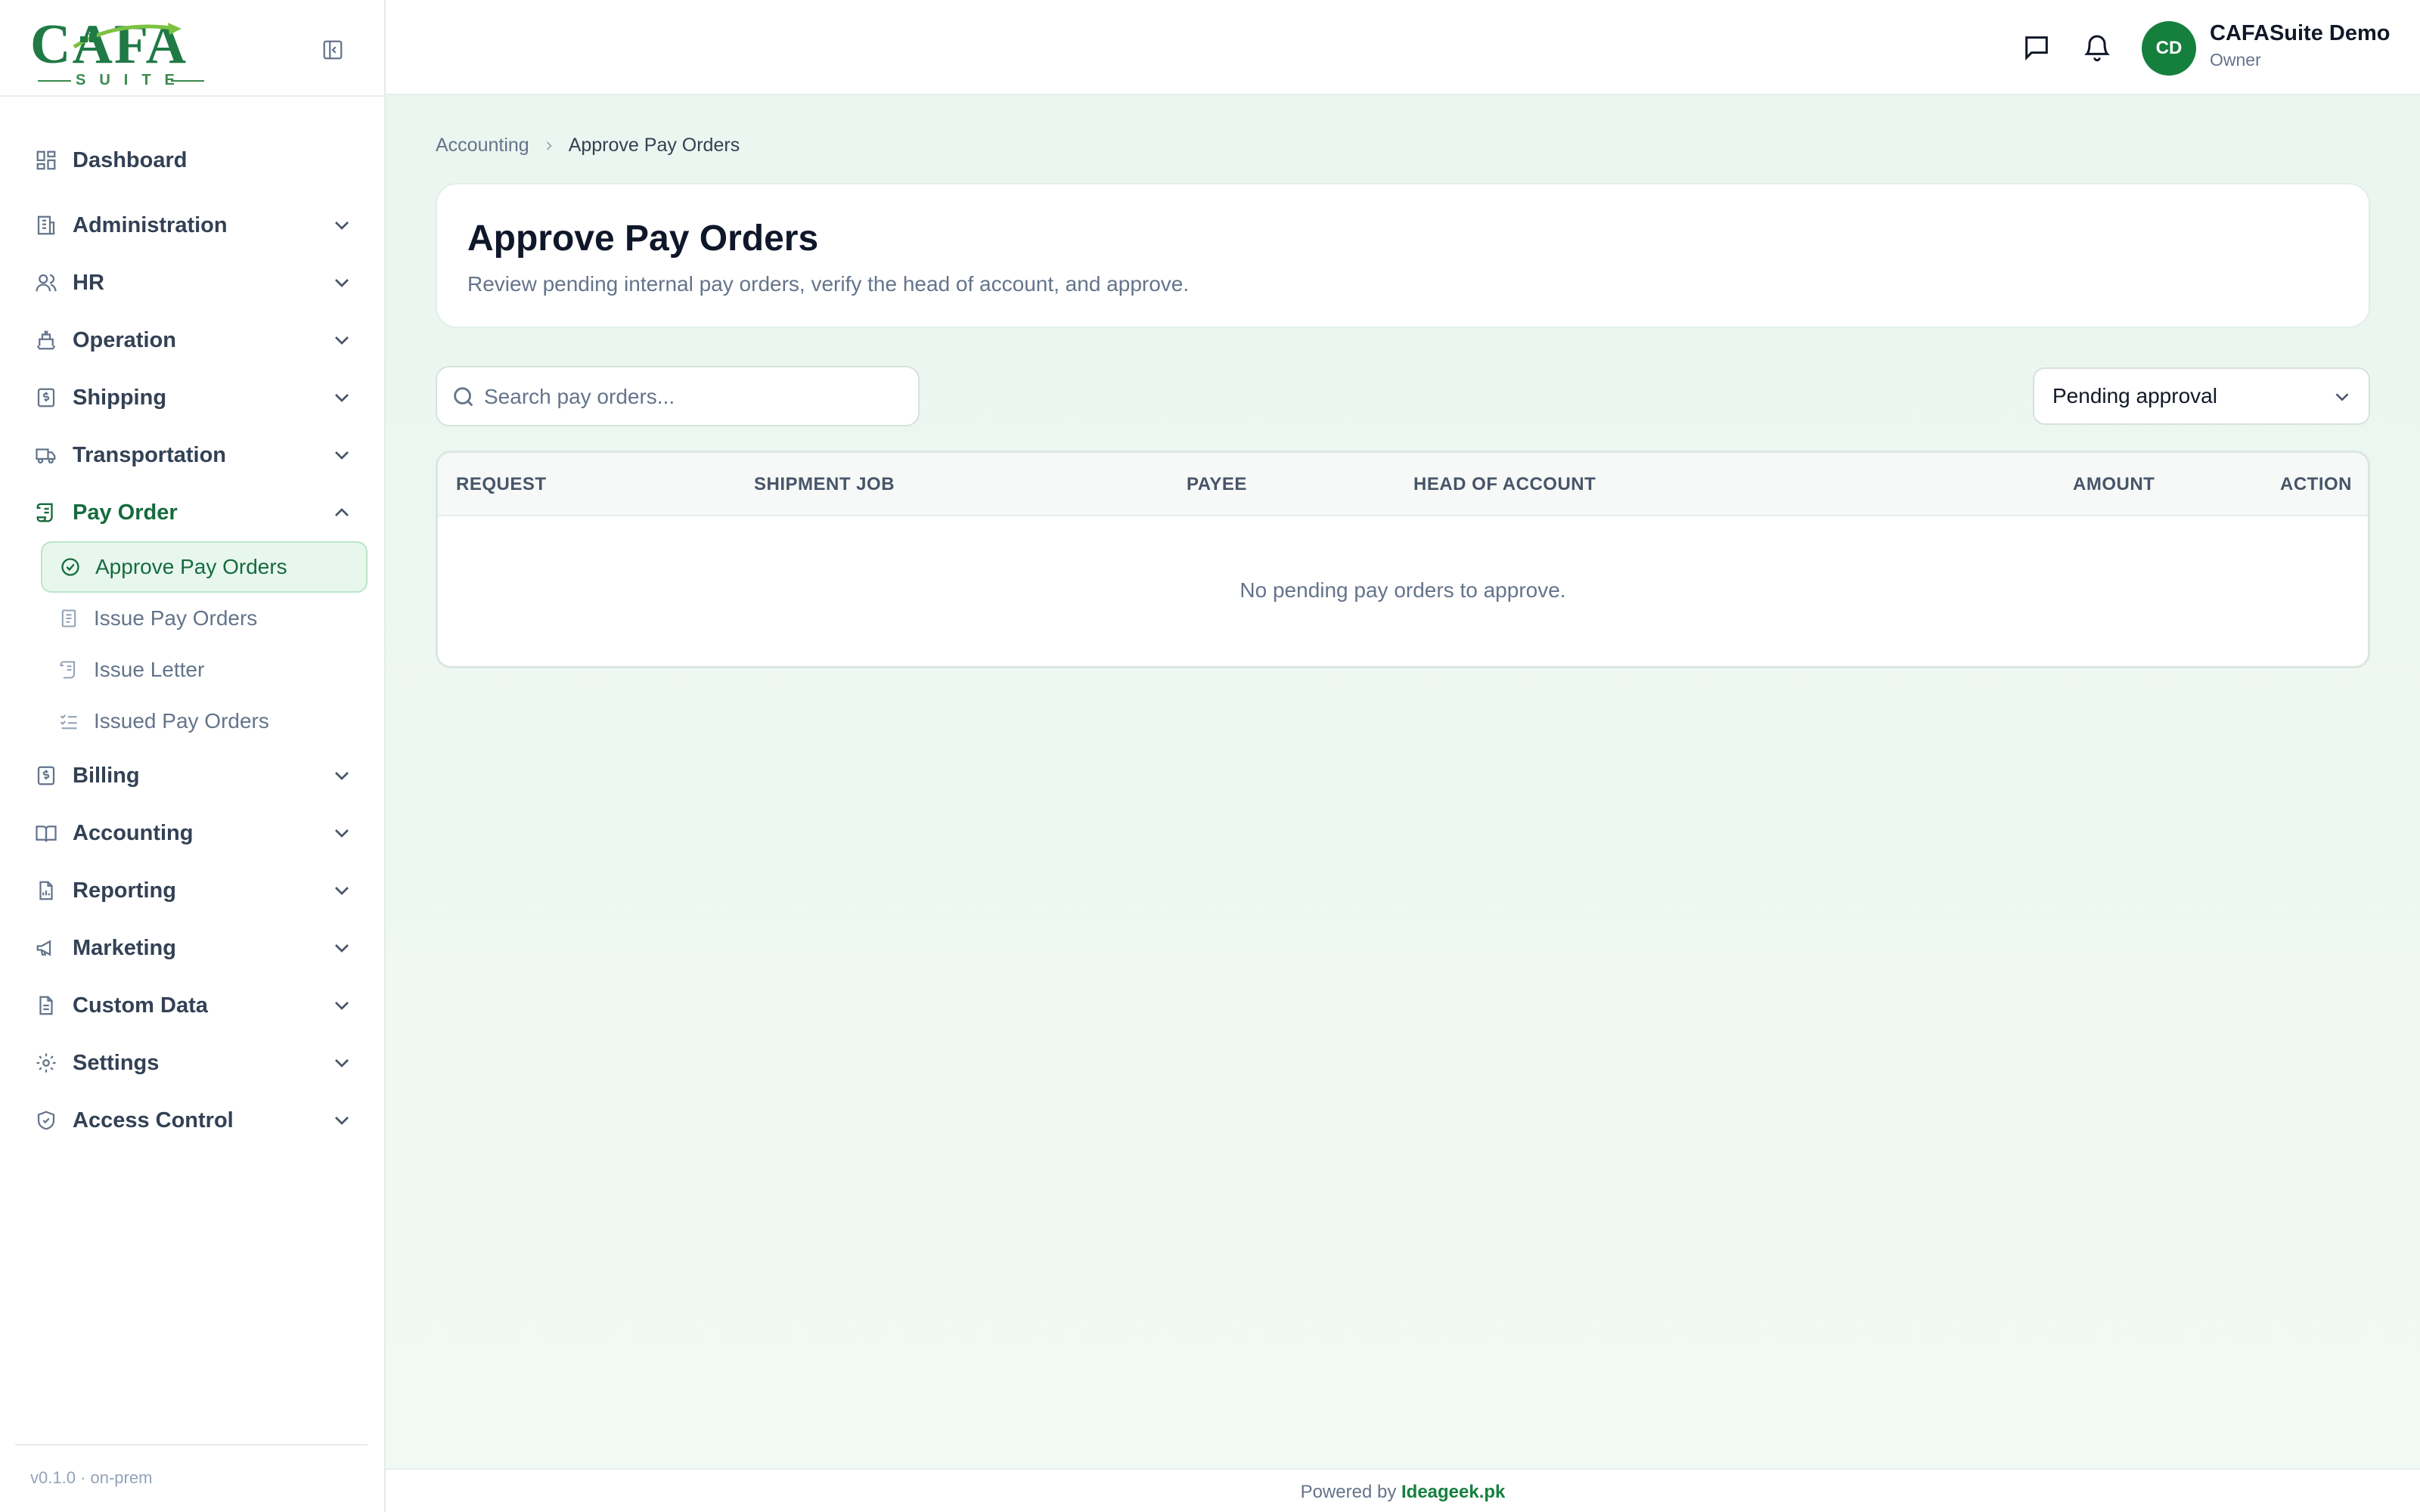 The height and width of the screenshot is (1512, 2420). I want to click on sidebar-item-label: Settings, so click(116, 1062).